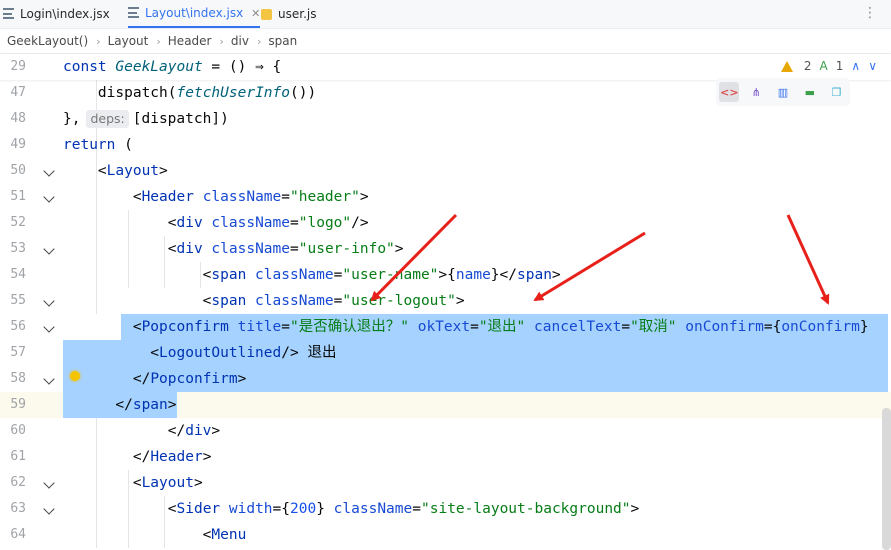 The width and height of the screenshot is (891, 550). What do you see at coordinates (477, 535) in the screenshot?
I see `code-text: <Menu` at bounding box center [477, 535].